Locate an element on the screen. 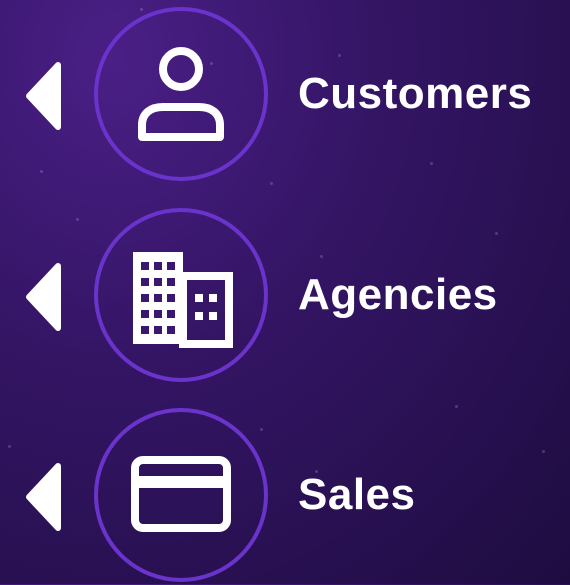  menu-item-label: Sales is located at coordinates (357, 494).